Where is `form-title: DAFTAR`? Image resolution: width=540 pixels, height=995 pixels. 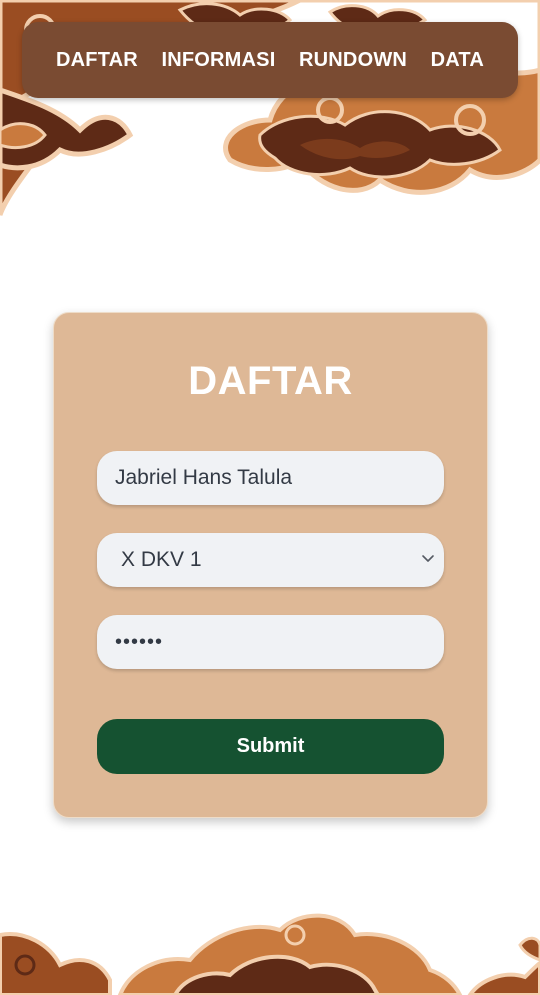 form-title: DAFTAR is located at coordinates (270, 381).